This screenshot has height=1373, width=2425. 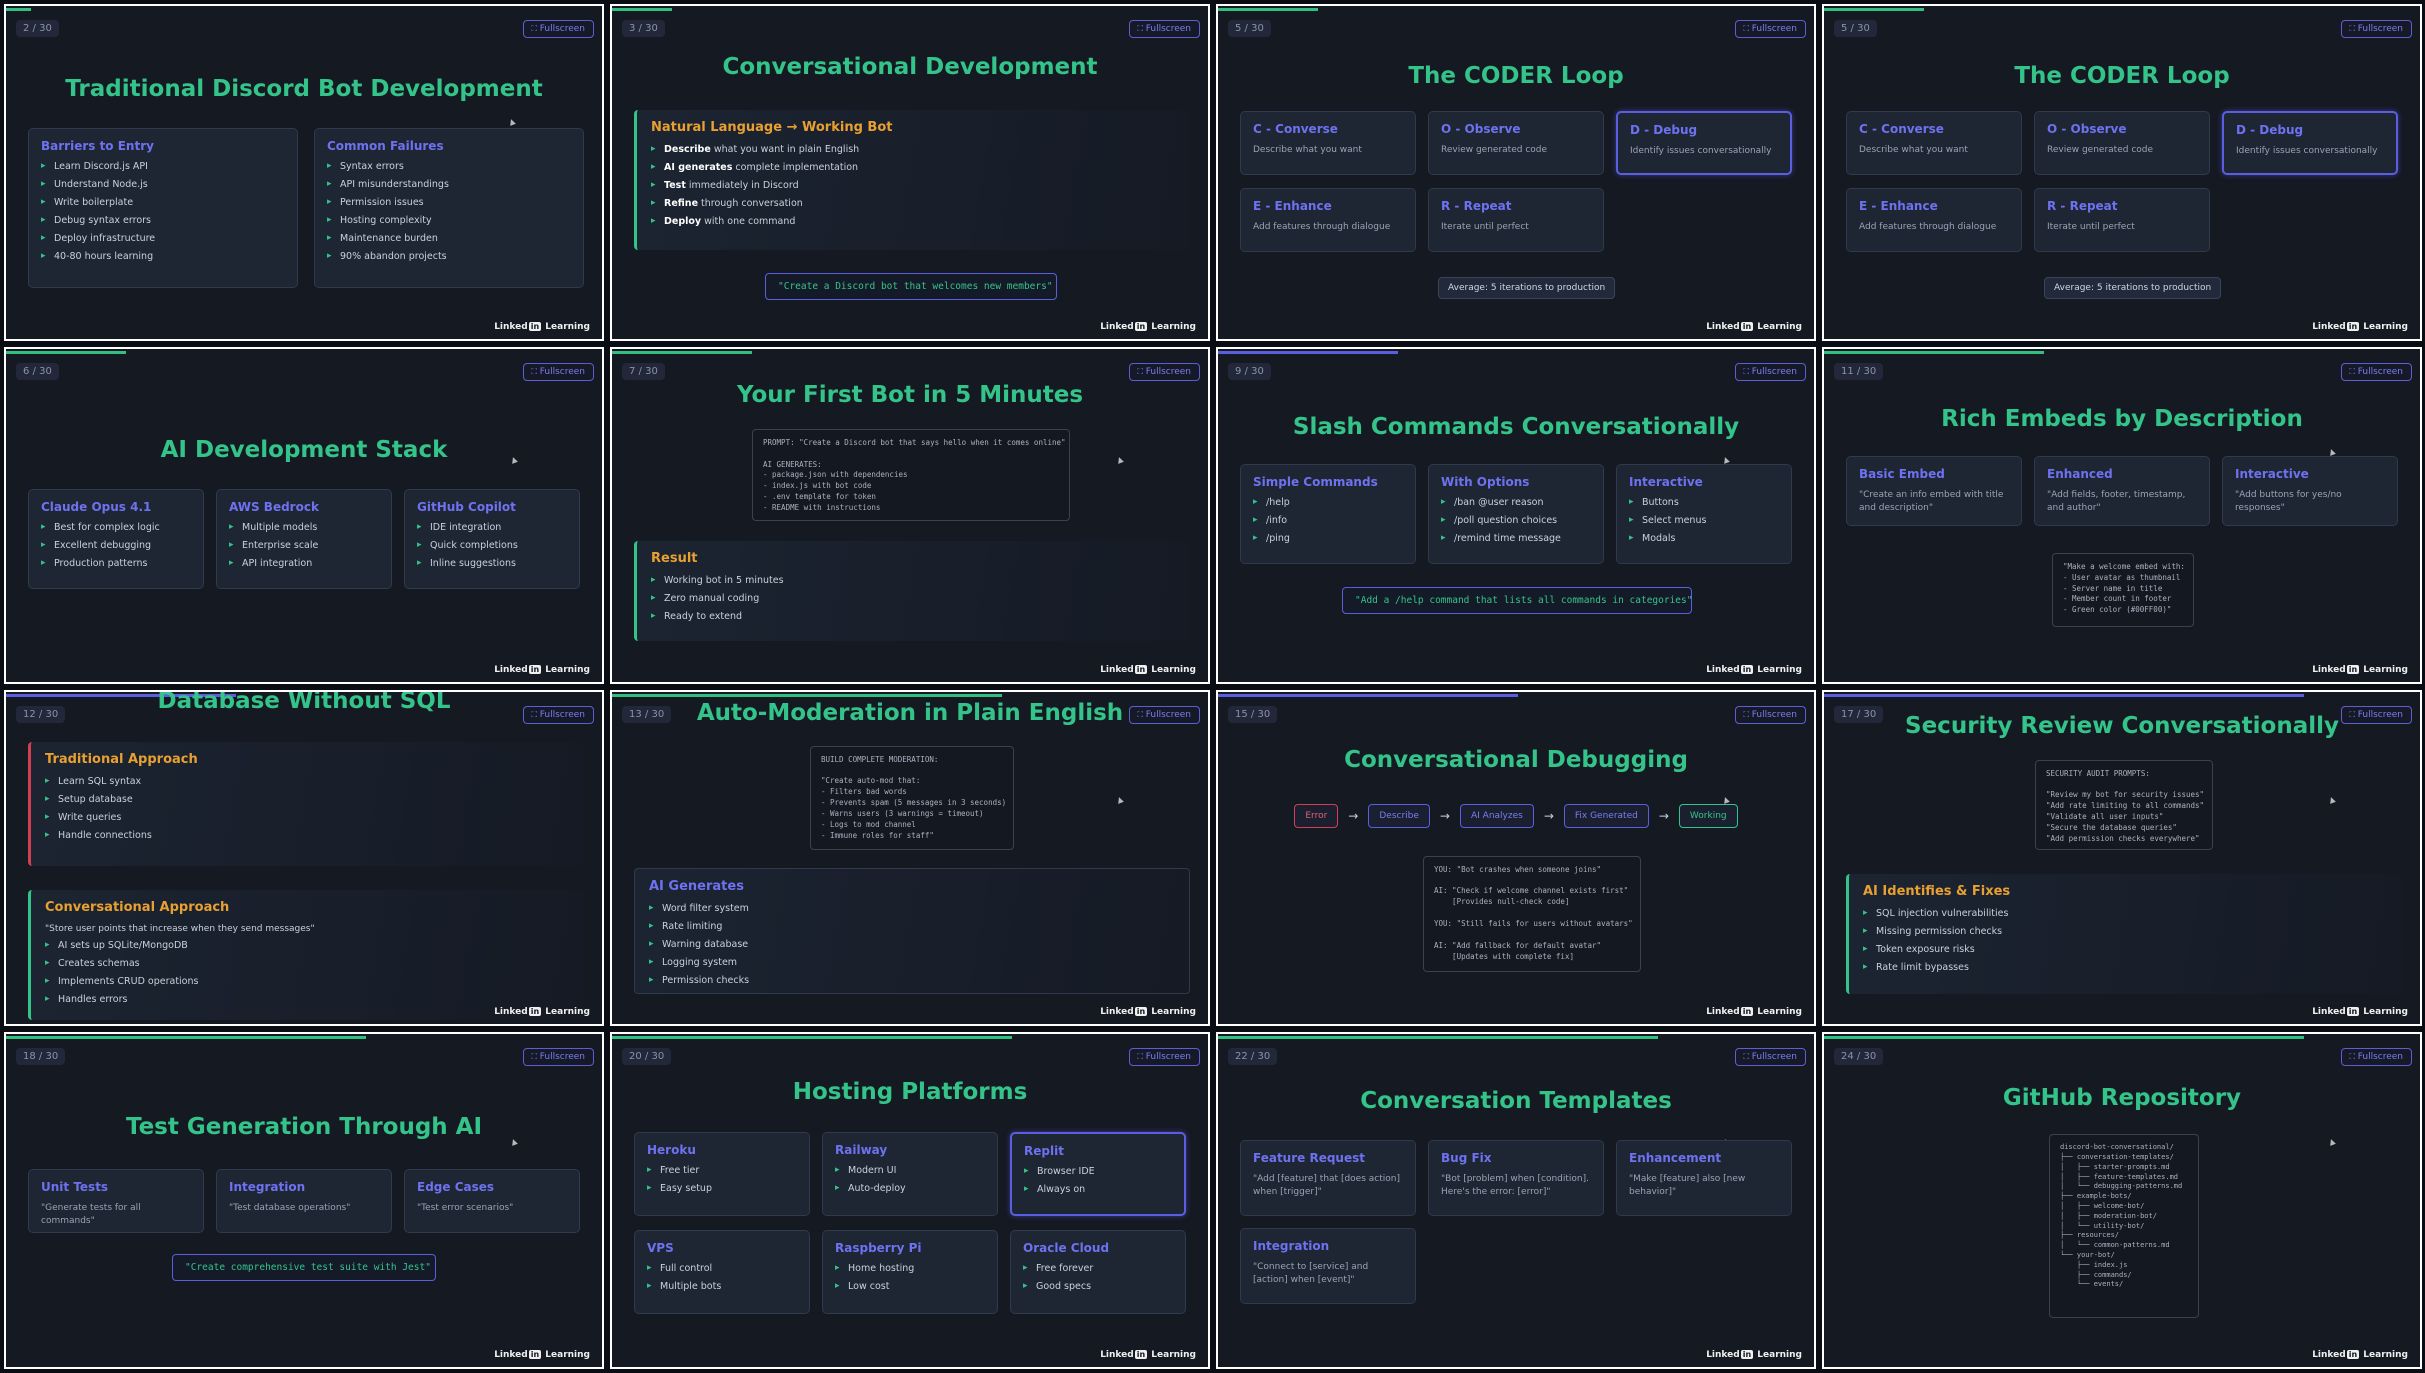 What do you see at coordinates (912, 908) in the screenshot?
I see `list-item: Word filter system` at bounding box center [912, 908].